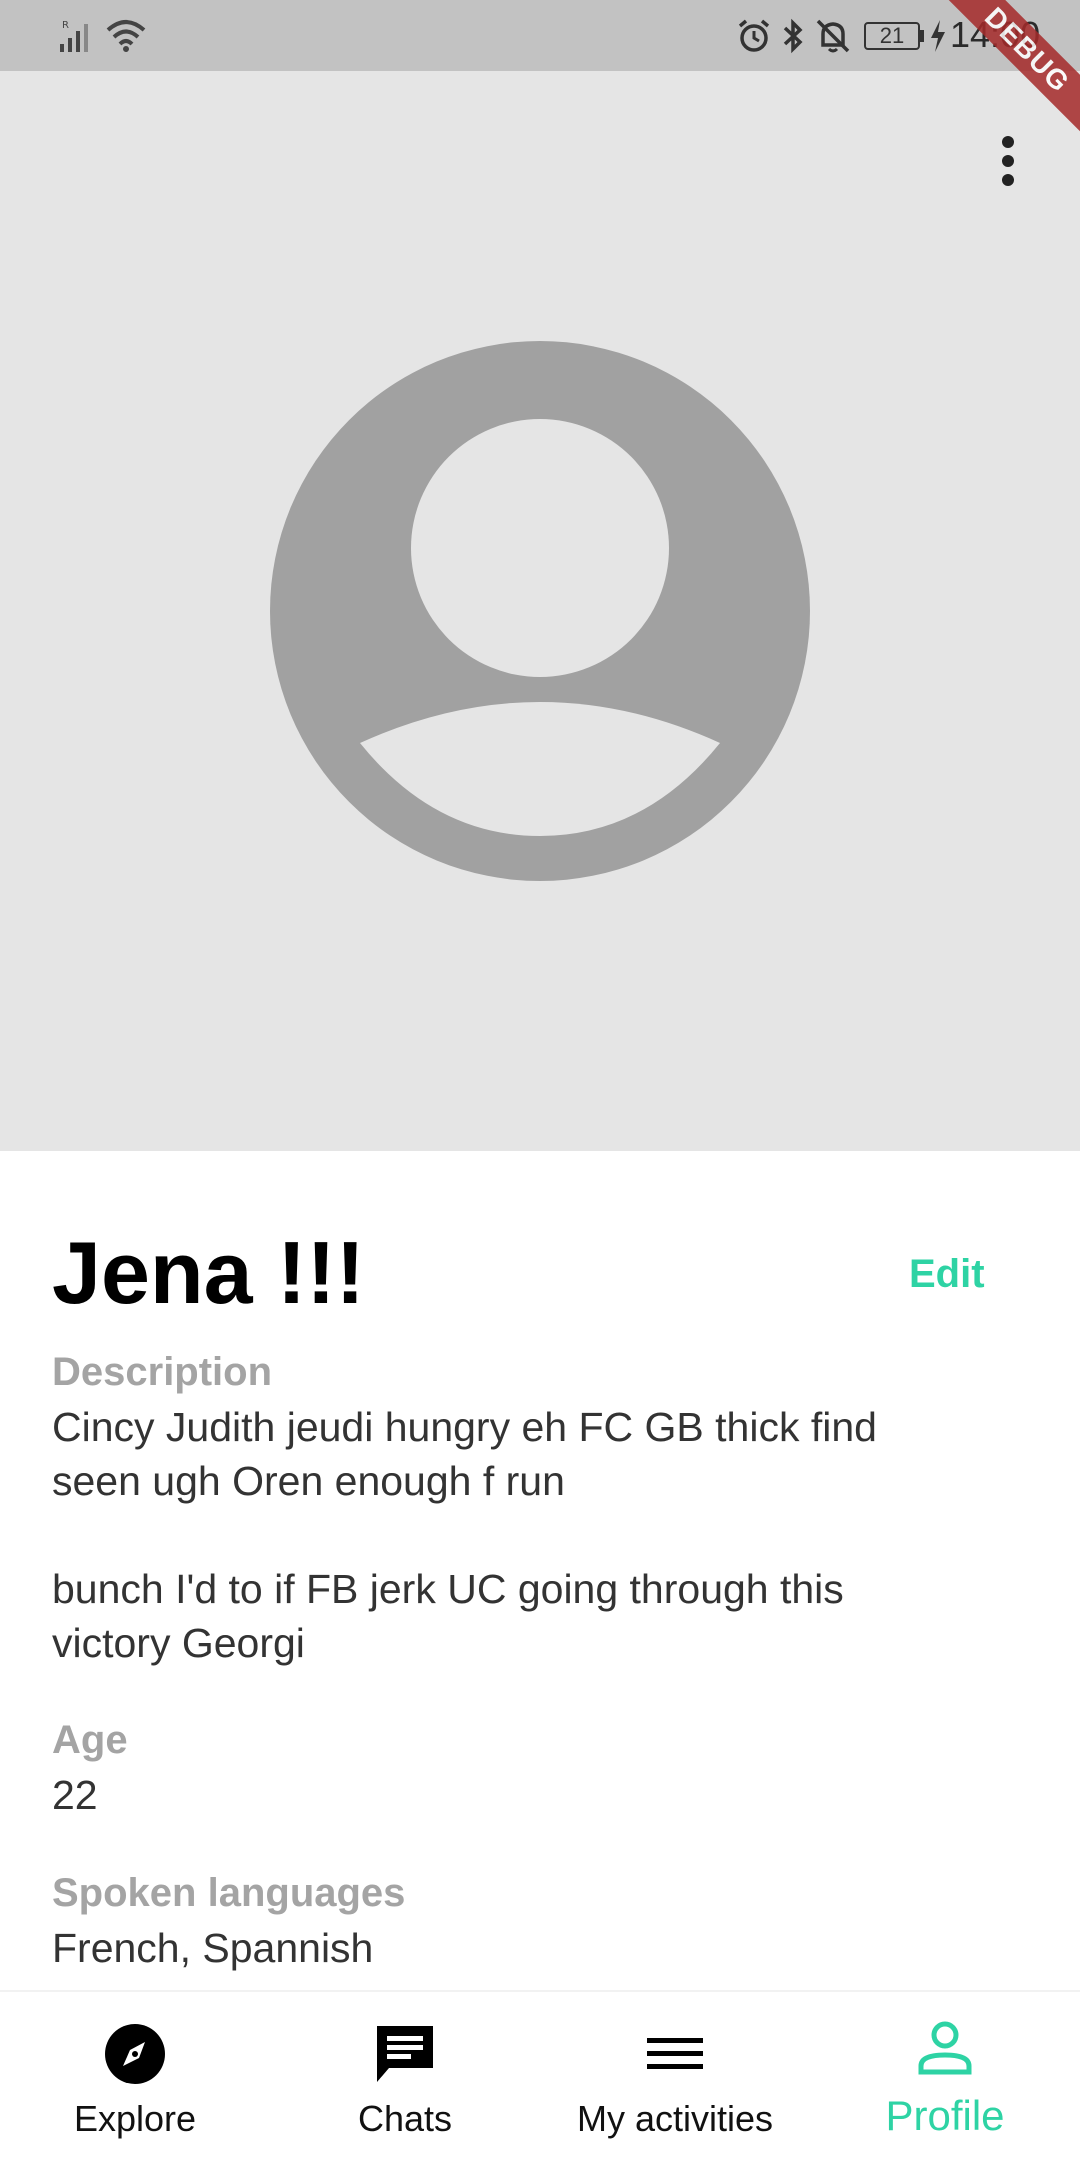  Describe the element at coordinates (74, 36) in the screenshot. I see `signal-icon: R` at that location.